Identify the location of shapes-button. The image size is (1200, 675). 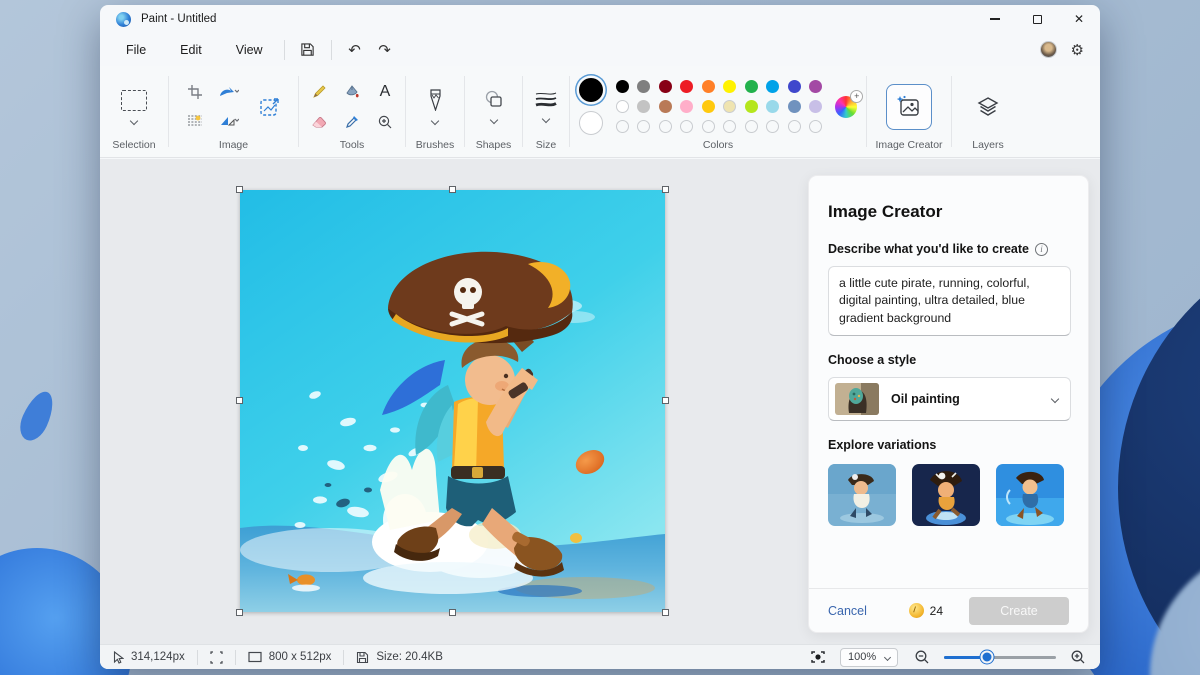
(494, 106).